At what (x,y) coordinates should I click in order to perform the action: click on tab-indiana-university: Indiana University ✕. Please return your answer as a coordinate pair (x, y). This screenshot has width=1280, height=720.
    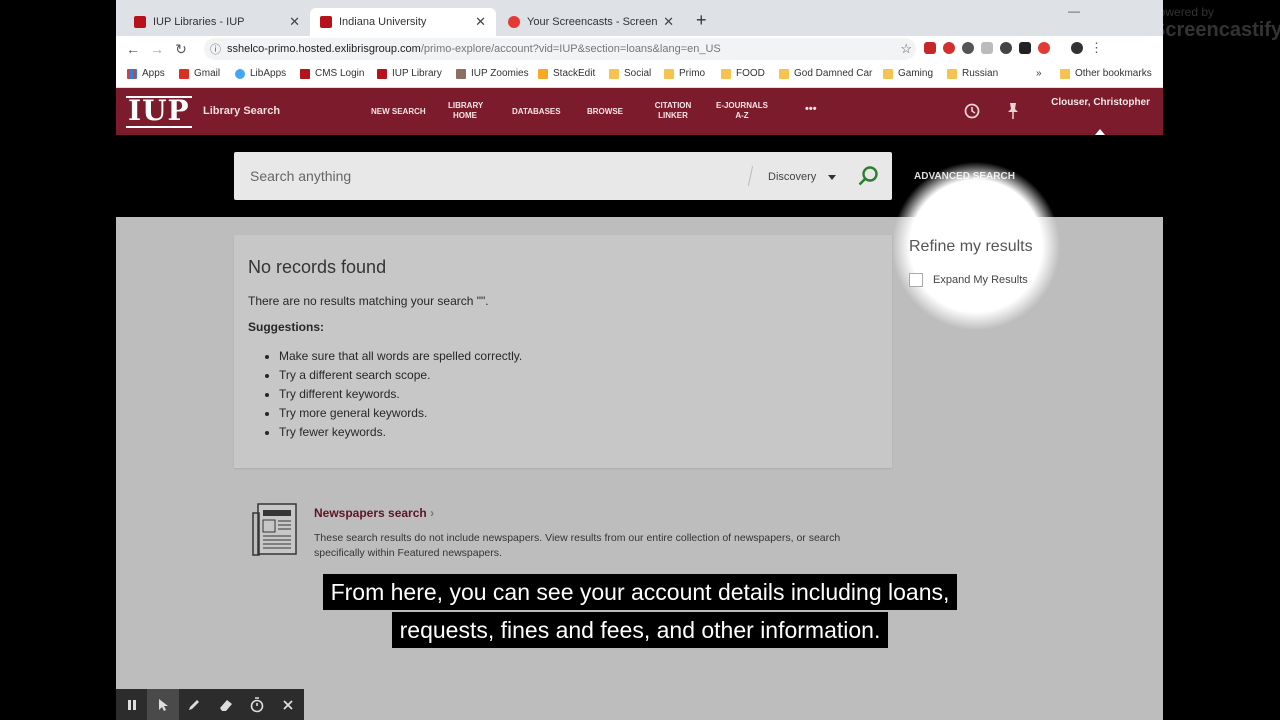
    Looking at the image, I should click on (403, 22).